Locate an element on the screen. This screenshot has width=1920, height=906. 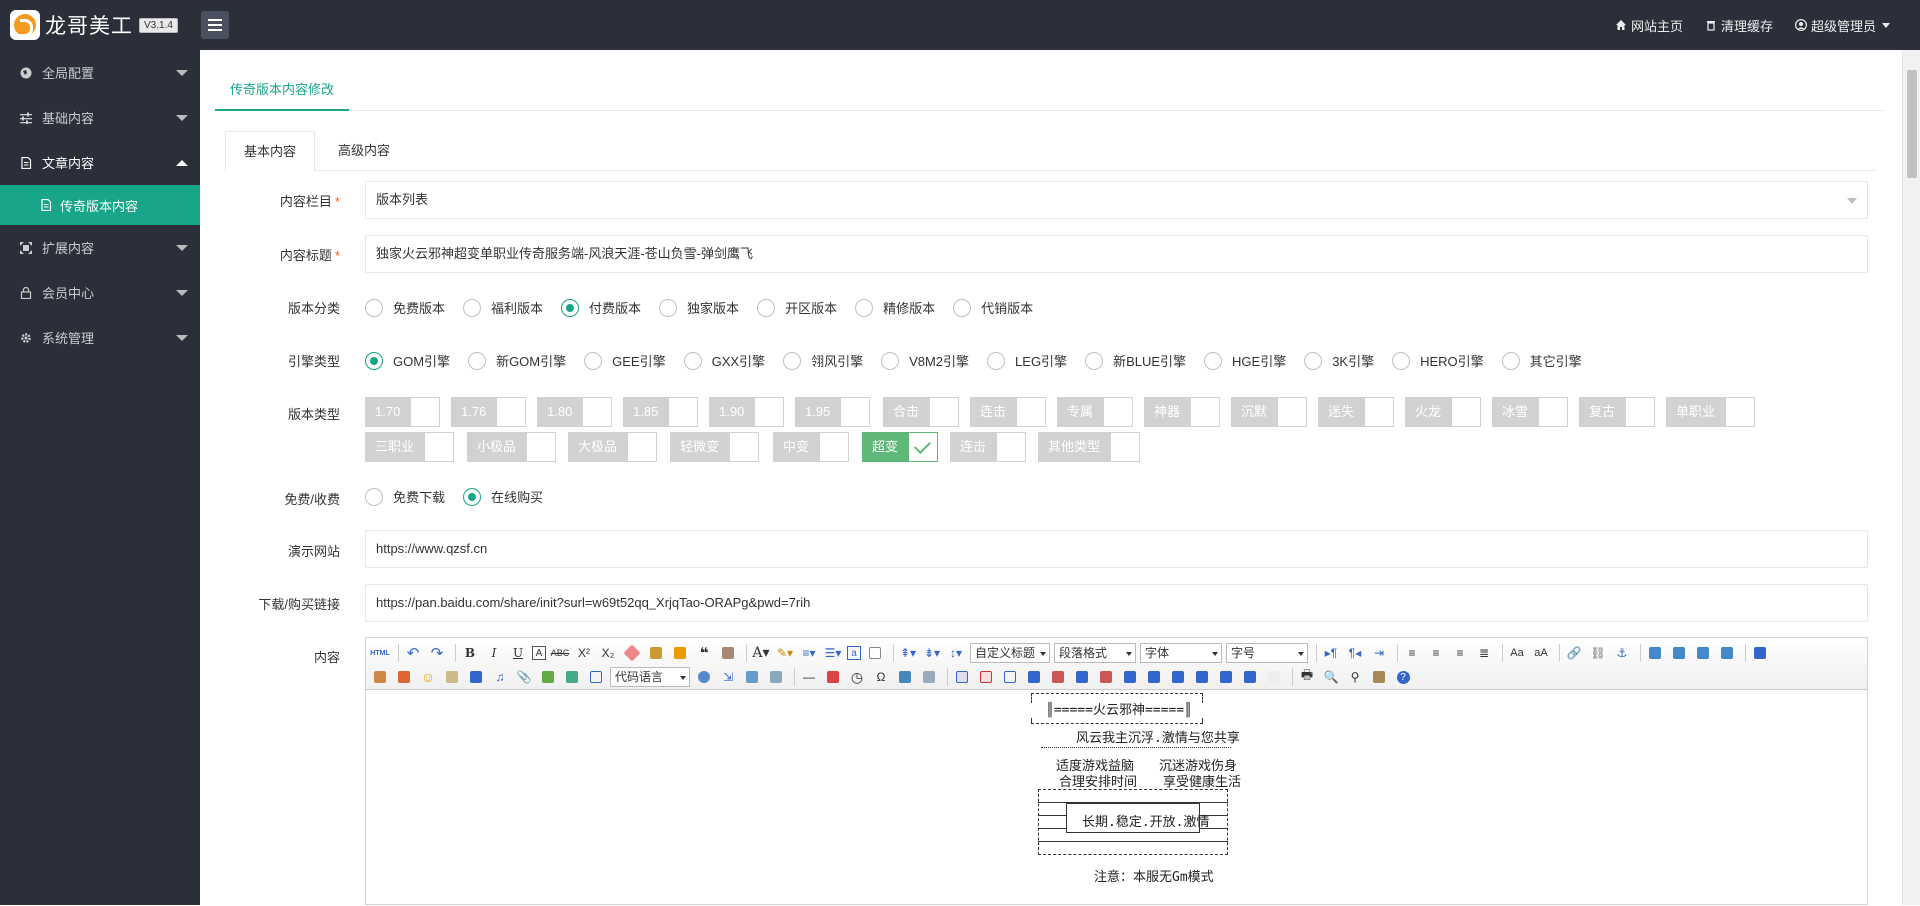
background-color-icon: ✎▾ is located at coordinates (785, 653).